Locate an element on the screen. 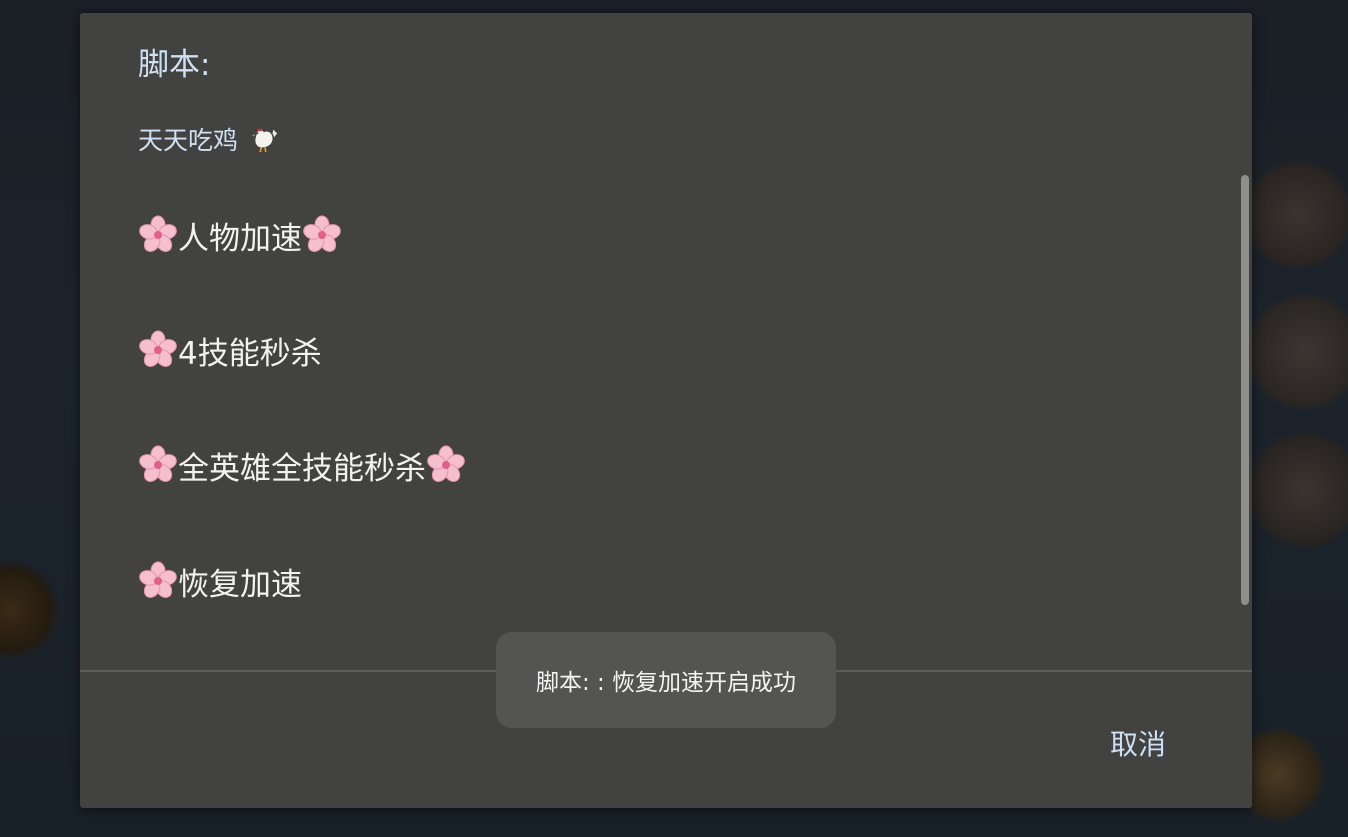  menu-item-label: 恢复加速 is located at coordinates (240, 584).